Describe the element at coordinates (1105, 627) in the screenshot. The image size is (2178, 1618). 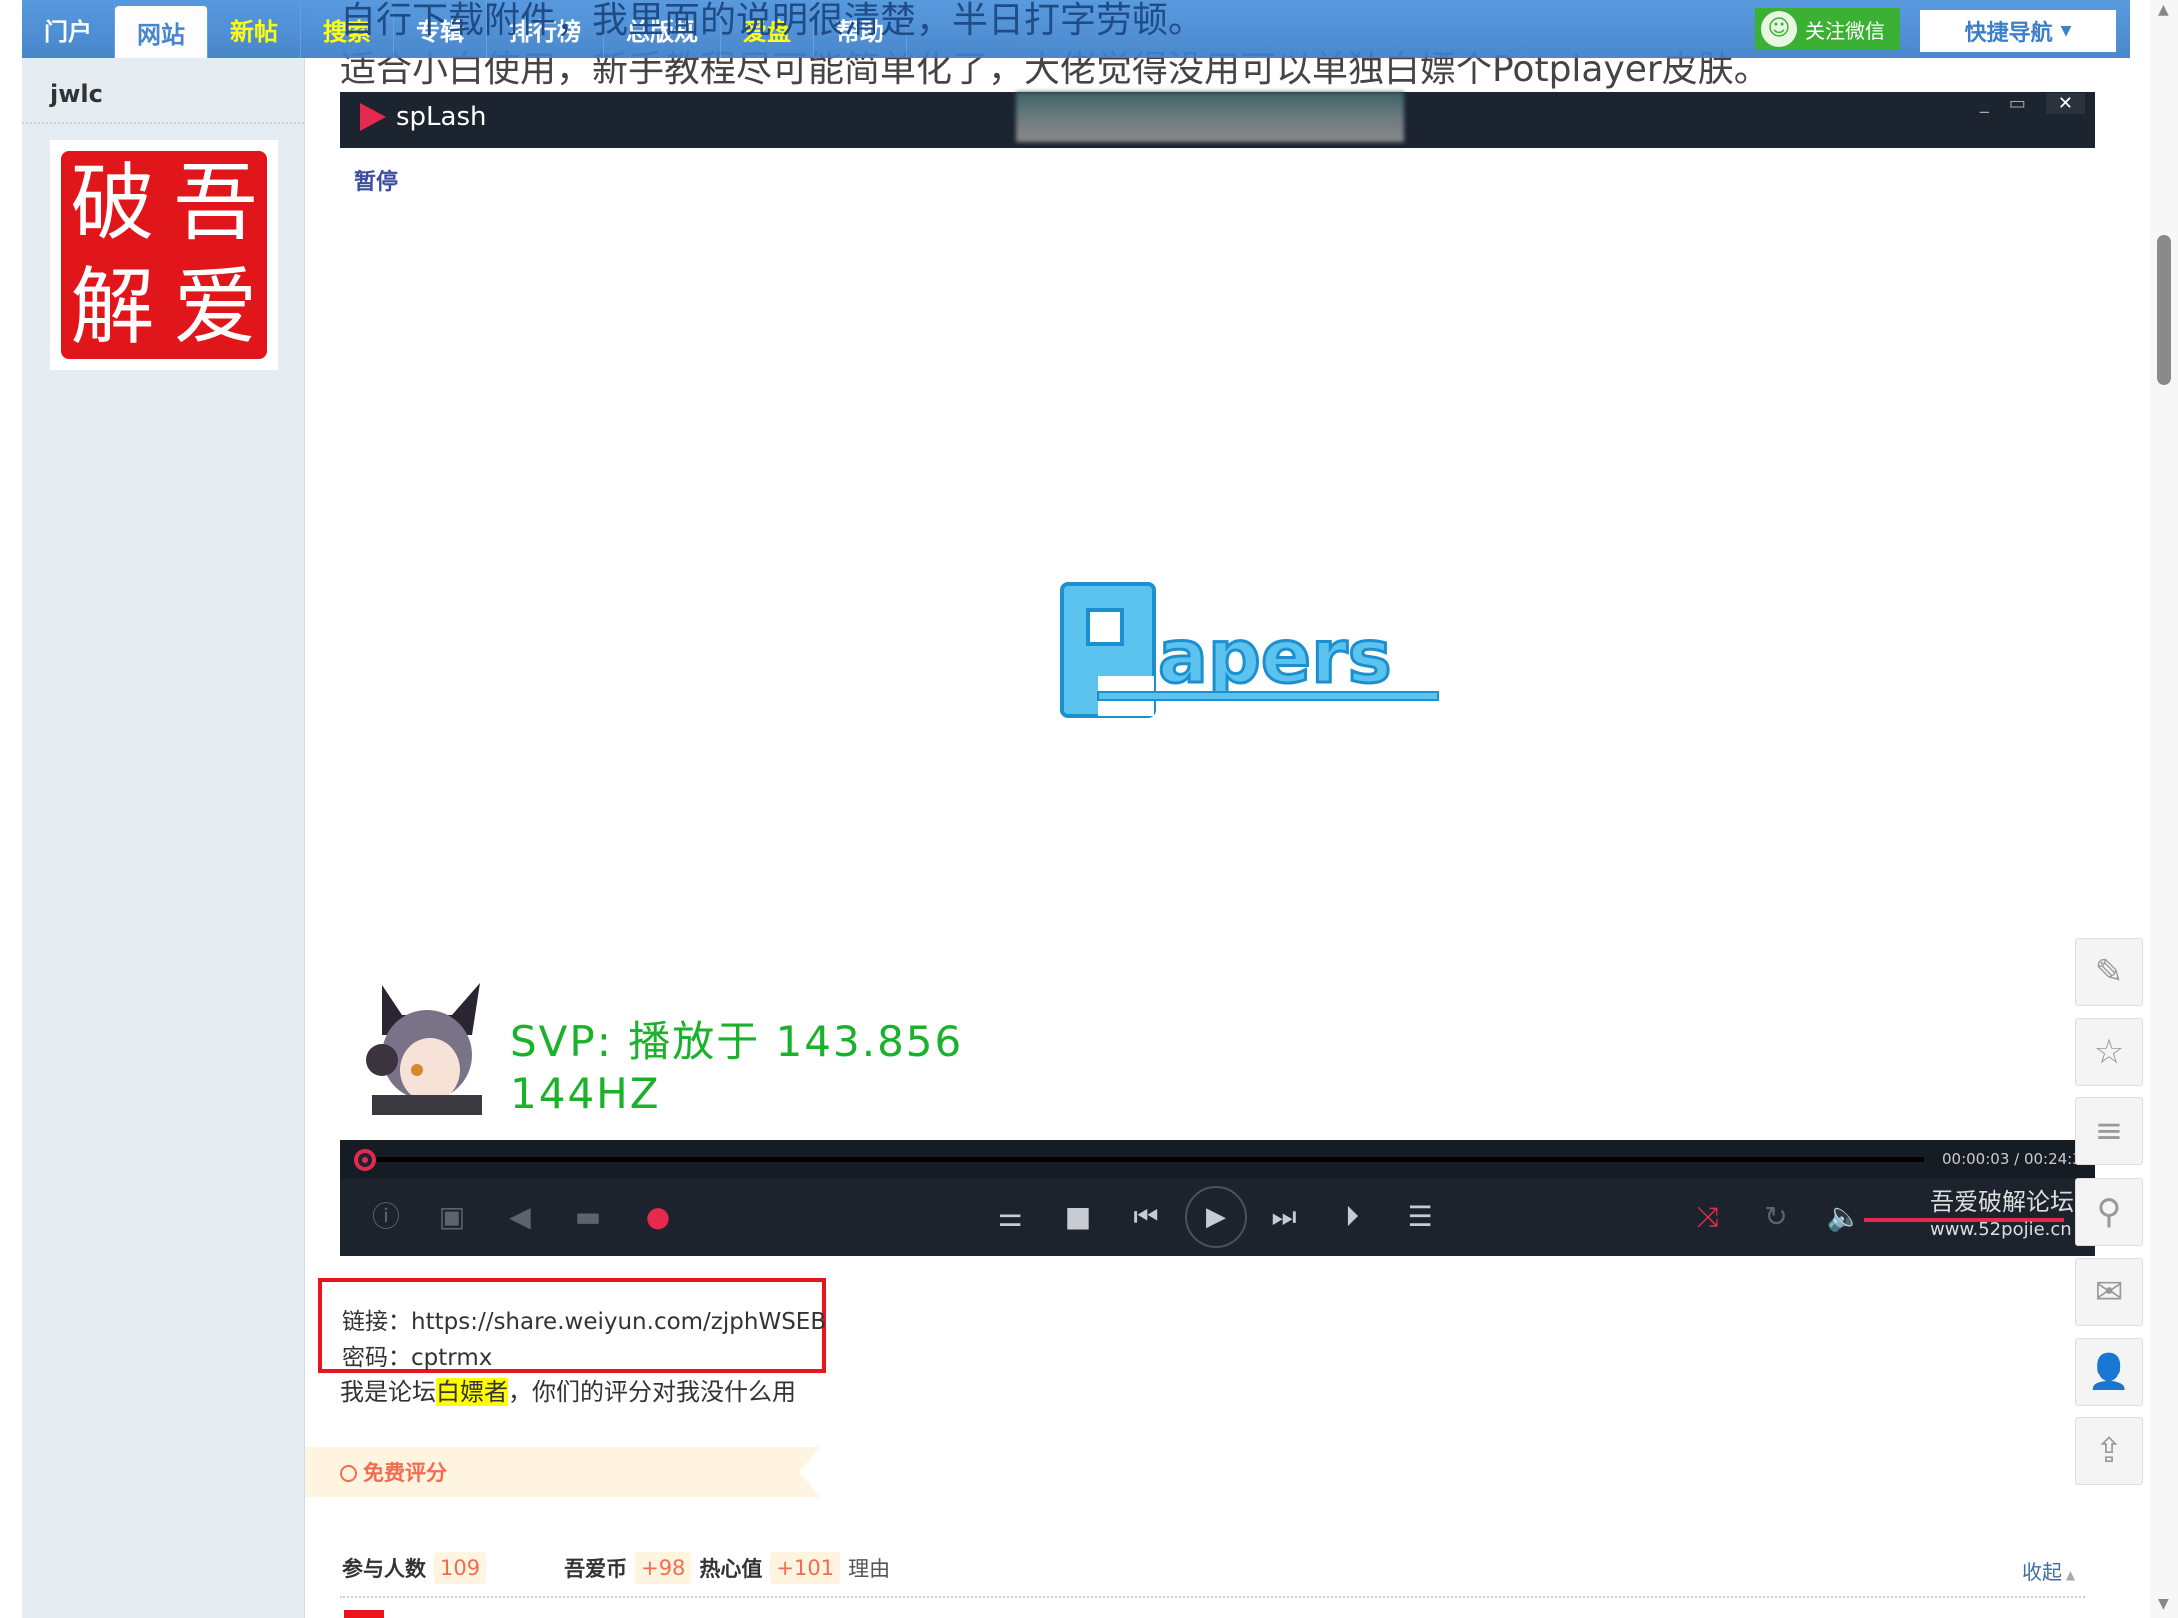
I see `logo-p-hole` at that location.